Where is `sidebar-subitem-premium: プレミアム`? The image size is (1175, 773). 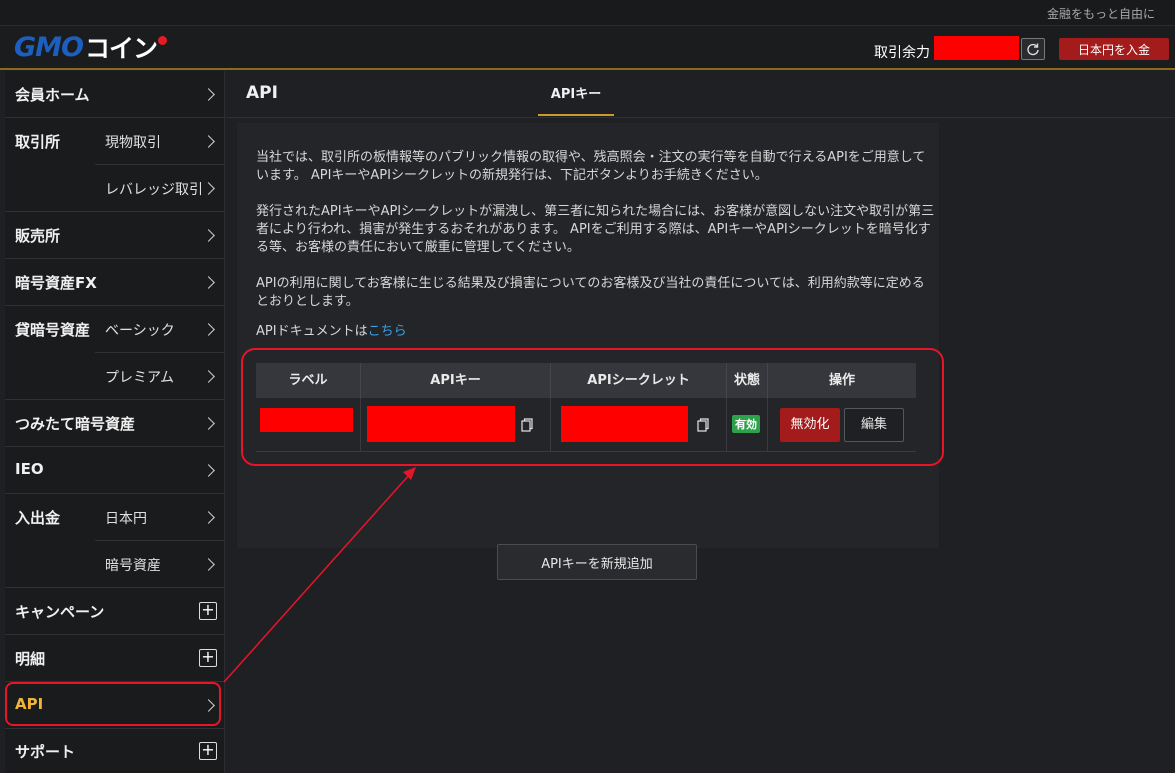
sidebar-subitem-premium: プレミアム is located at coordinates (115, 376).